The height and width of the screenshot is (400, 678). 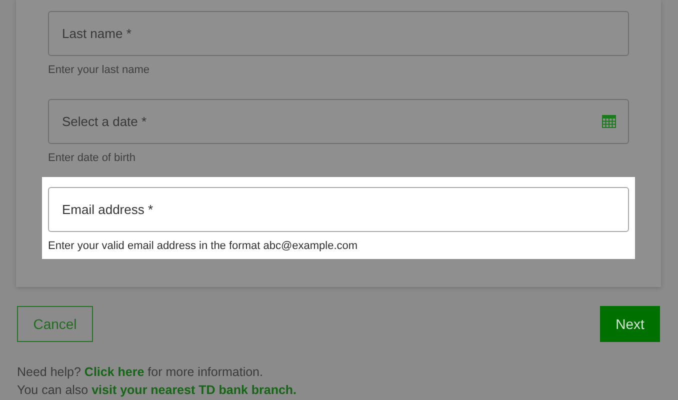 What do you see at coordinates (630, 324) in the screenshot?
I see `next-button: Next` at bounding box center [630, 324].